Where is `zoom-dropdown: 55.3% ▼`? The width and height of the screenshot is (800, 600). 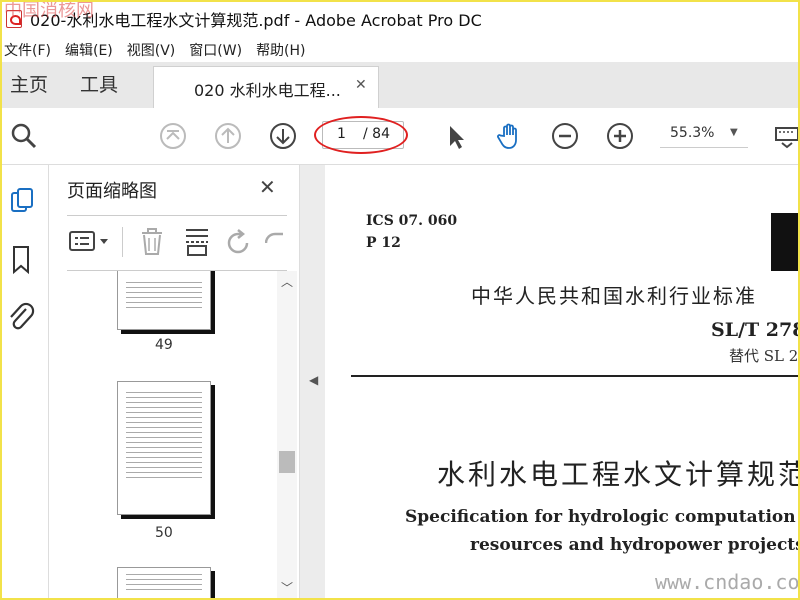
zoom-dropdown: 55.3% ▼ is located at coordinates (704, 134).